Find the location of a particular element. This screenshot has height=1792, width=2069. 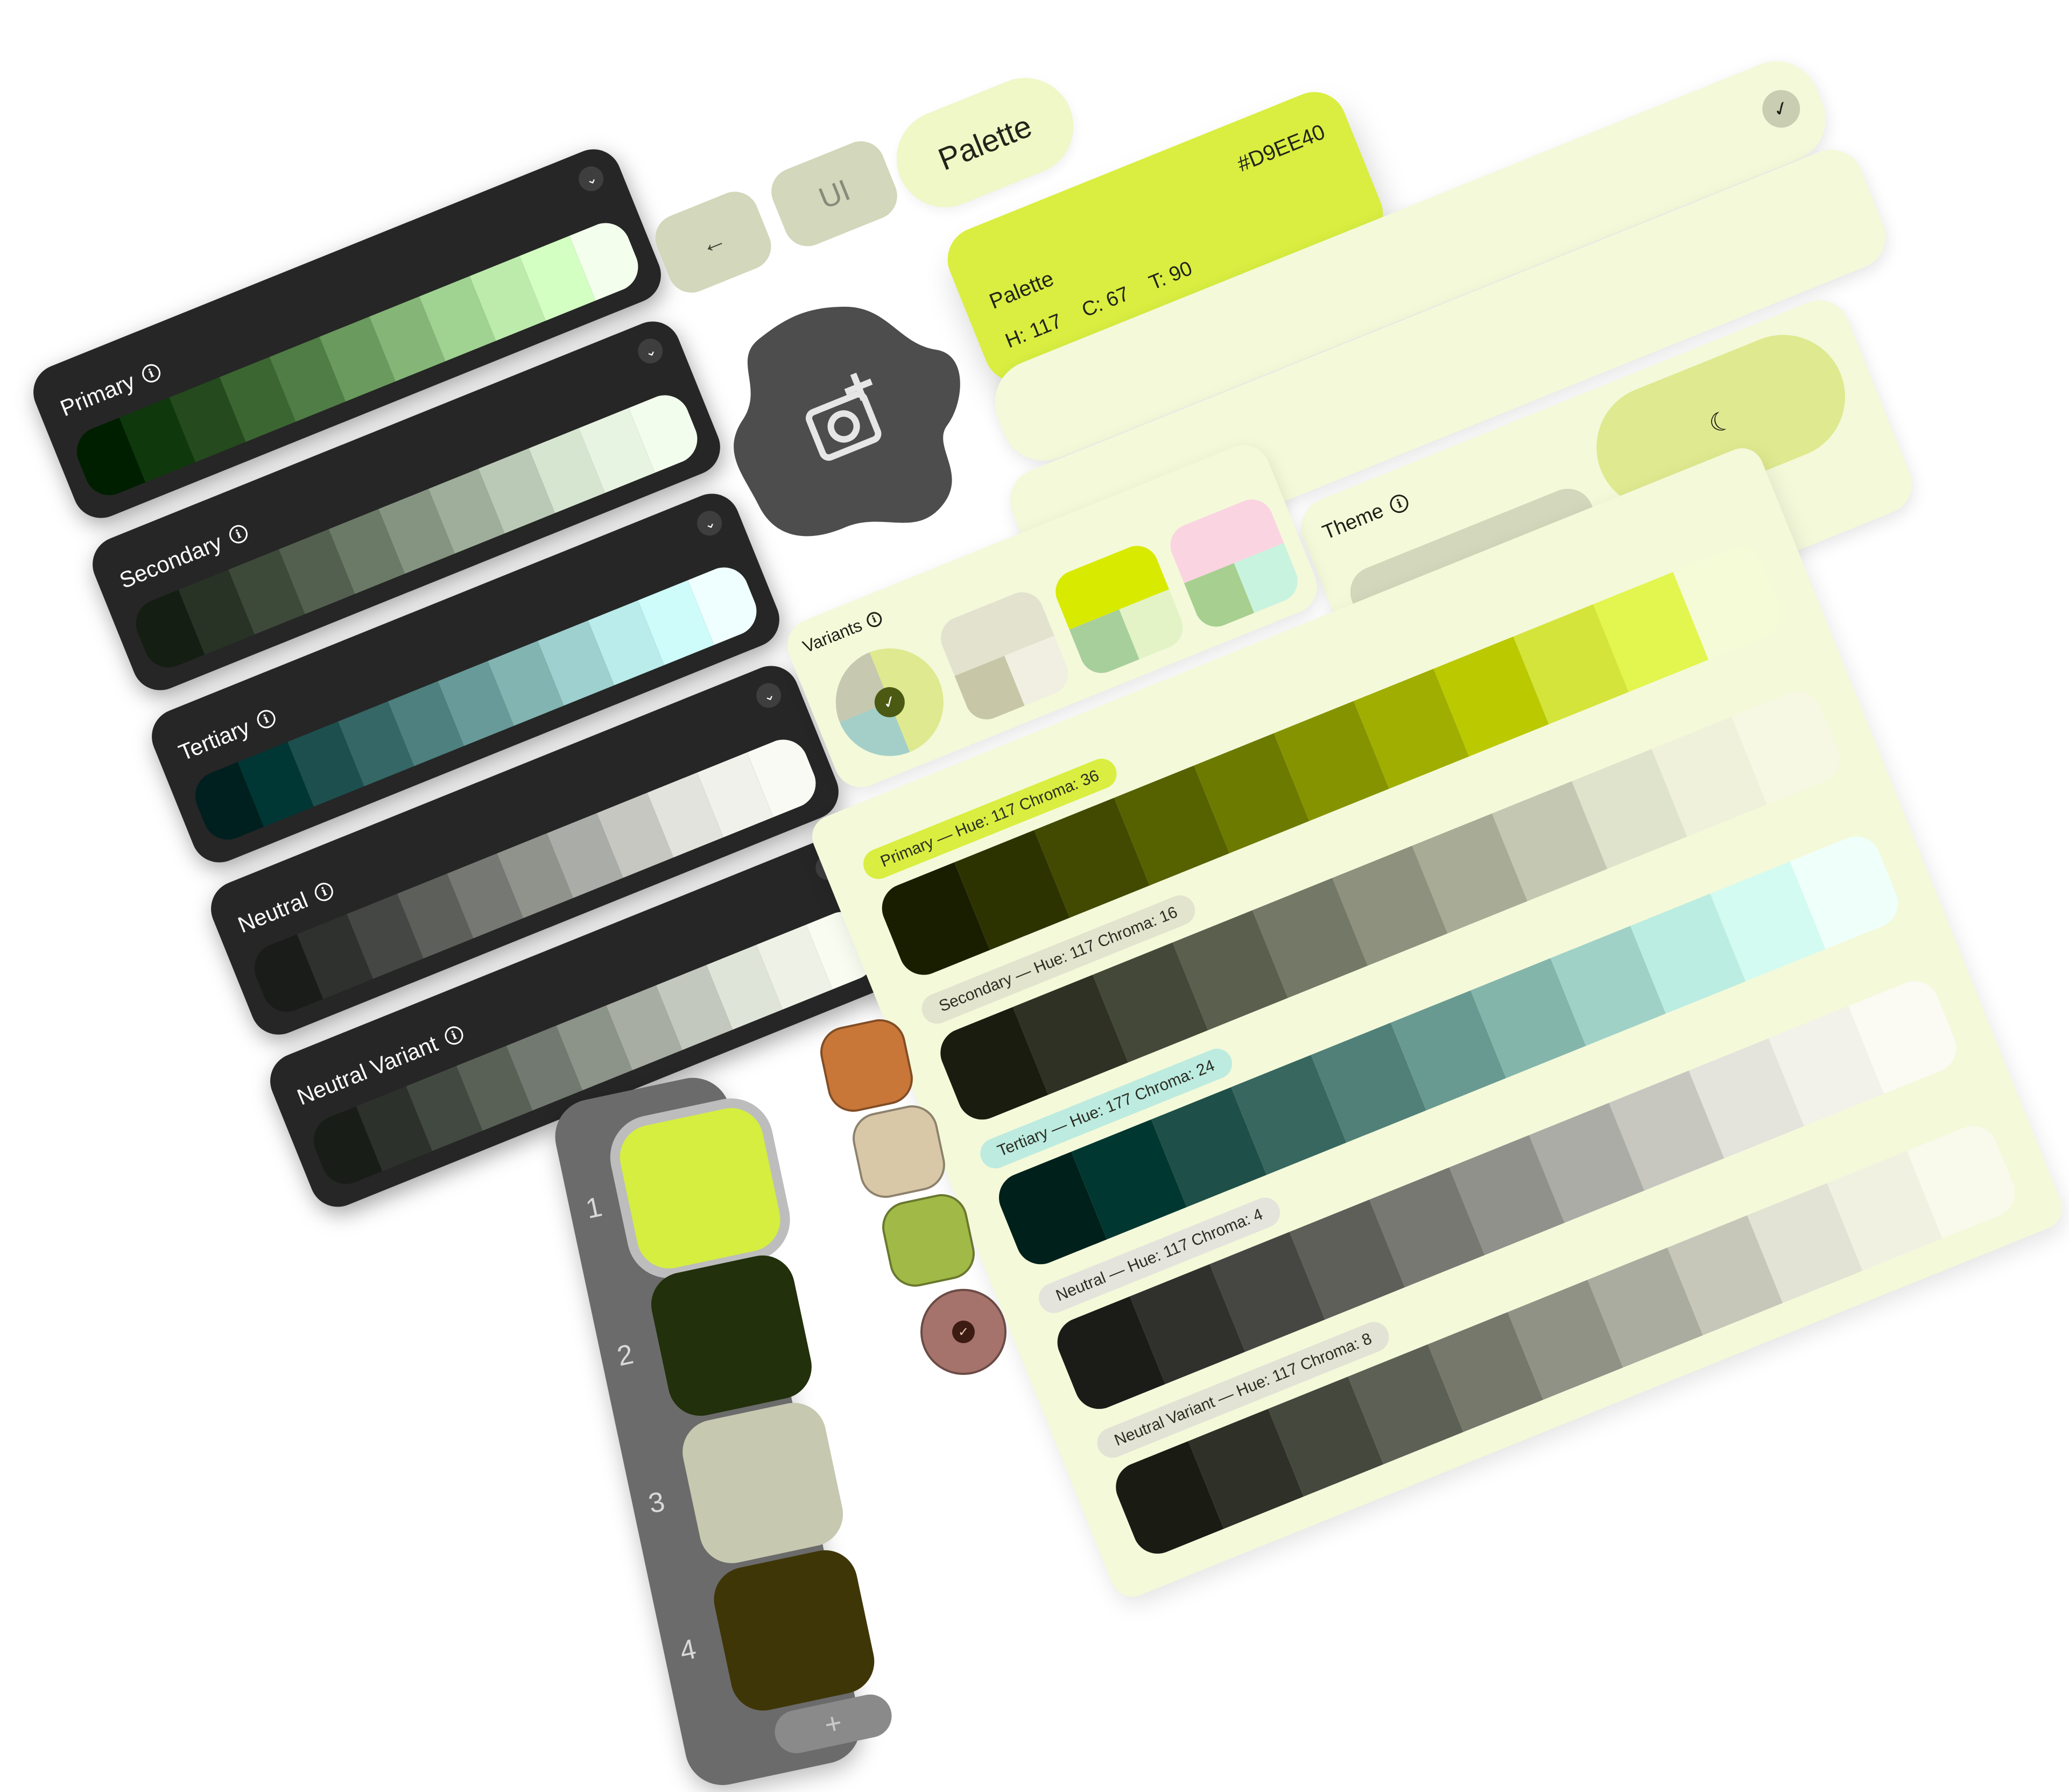

tab-ui: UI is located at coordinates (834, 194).